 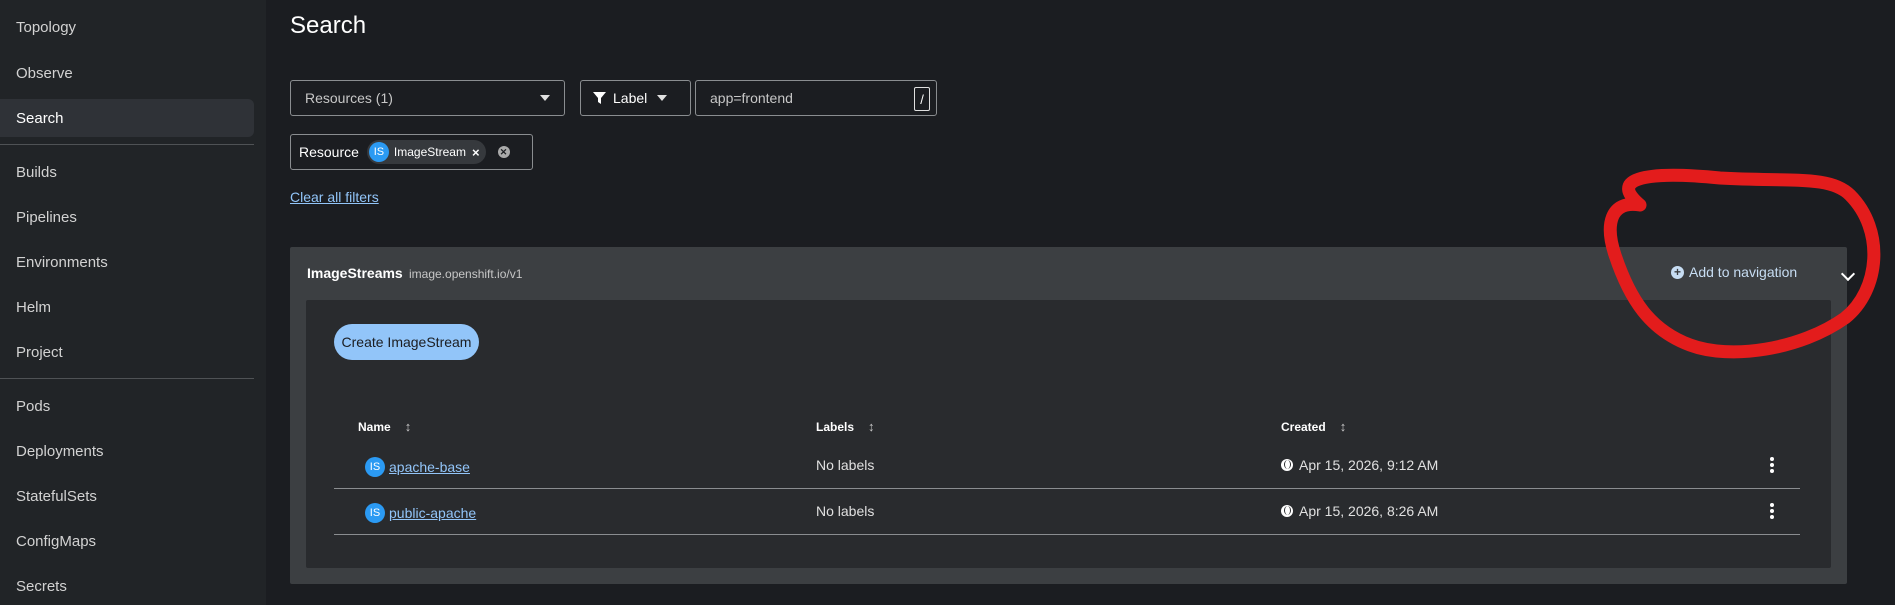 I want to click on add-to-navigation-button: + Add to navigation, so click(x=1734, y=272).